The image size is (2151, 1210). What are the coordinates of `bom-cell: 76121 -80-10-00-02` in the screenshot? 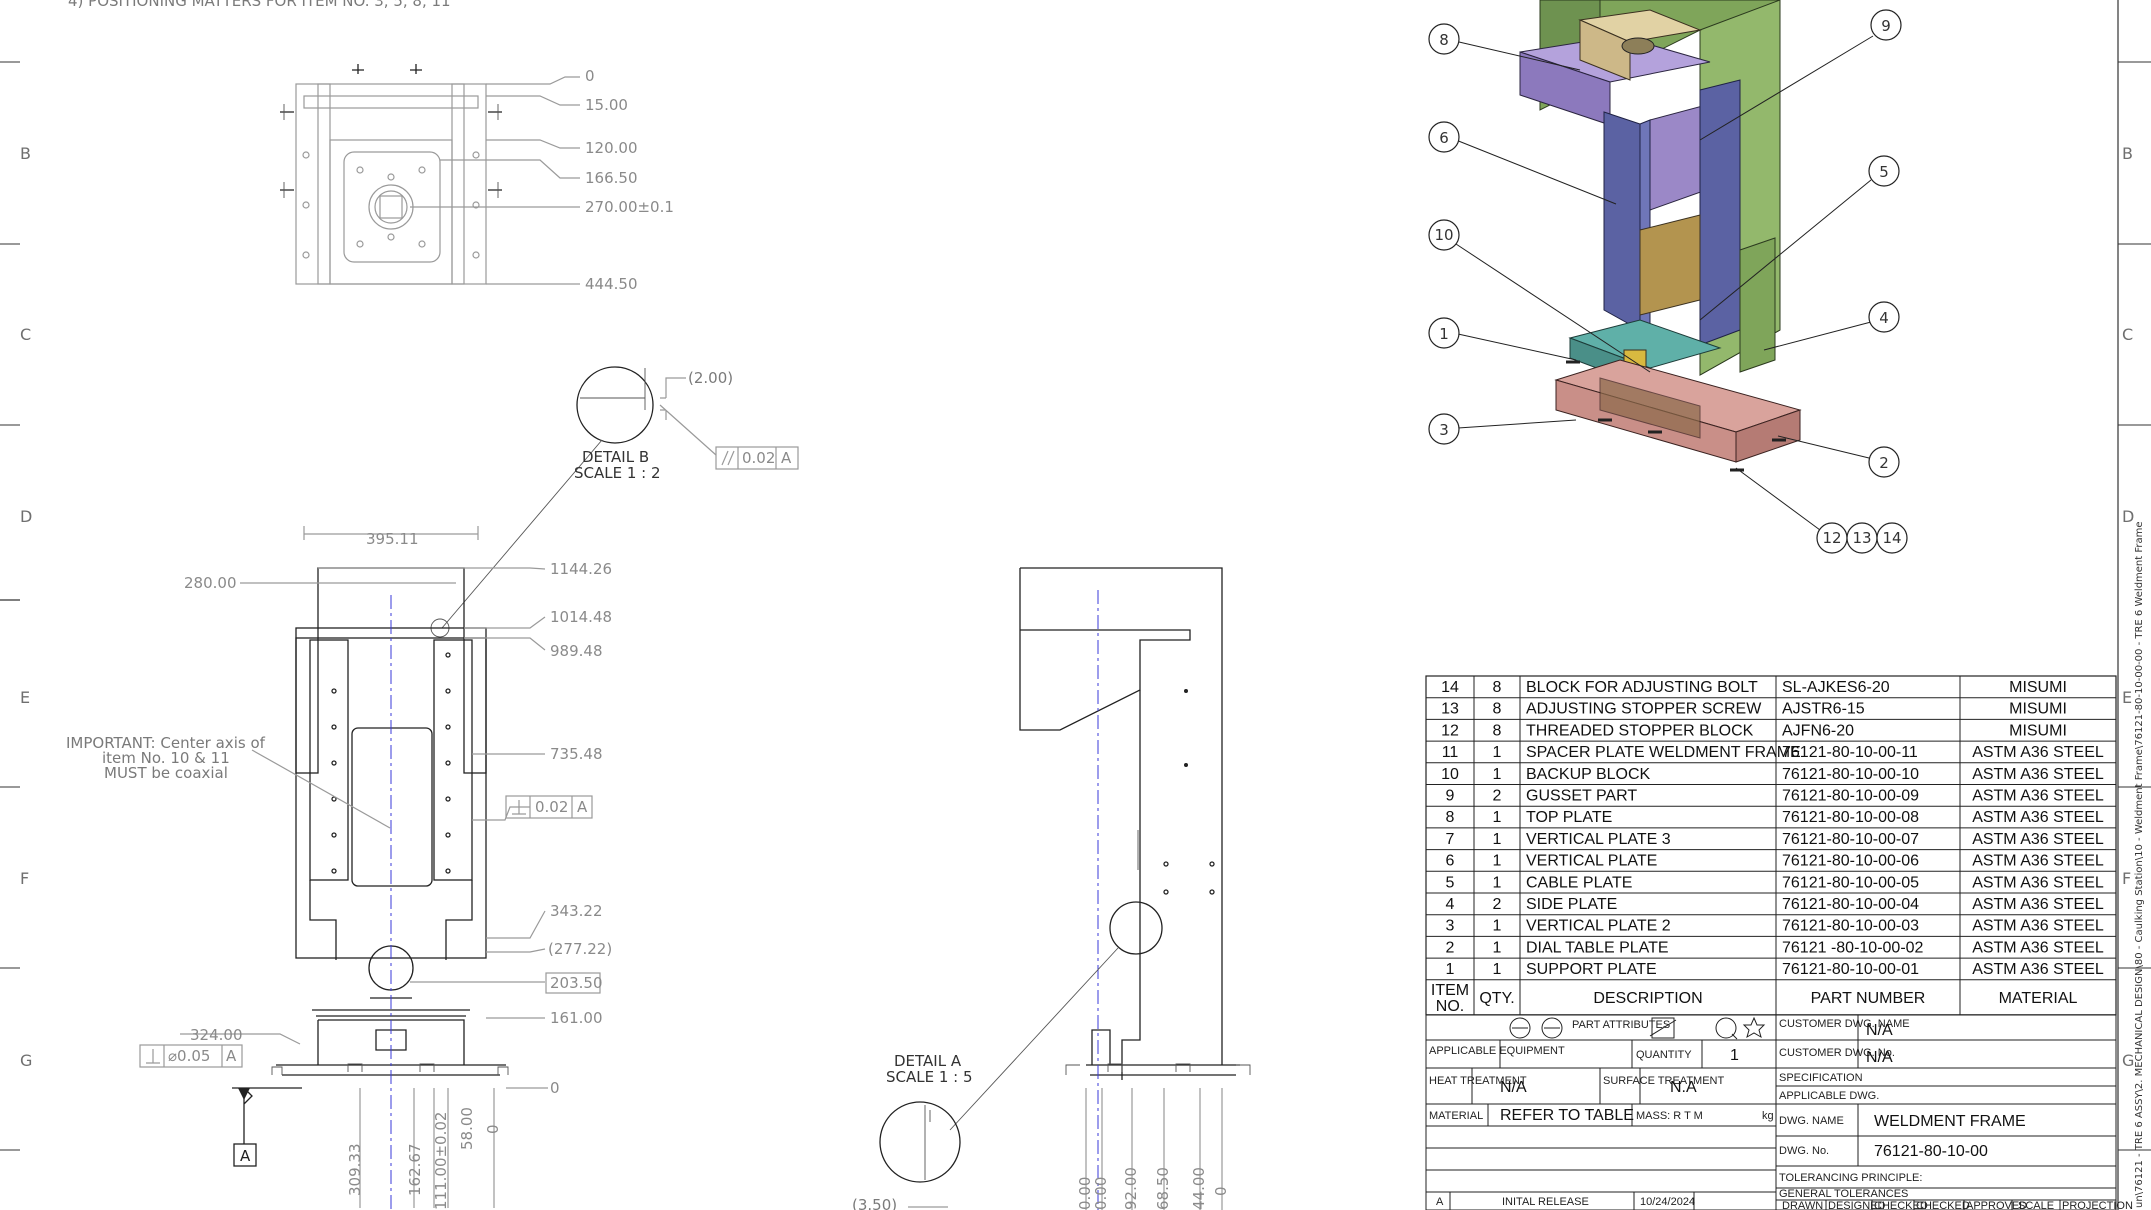 It's located at (1853, 947).